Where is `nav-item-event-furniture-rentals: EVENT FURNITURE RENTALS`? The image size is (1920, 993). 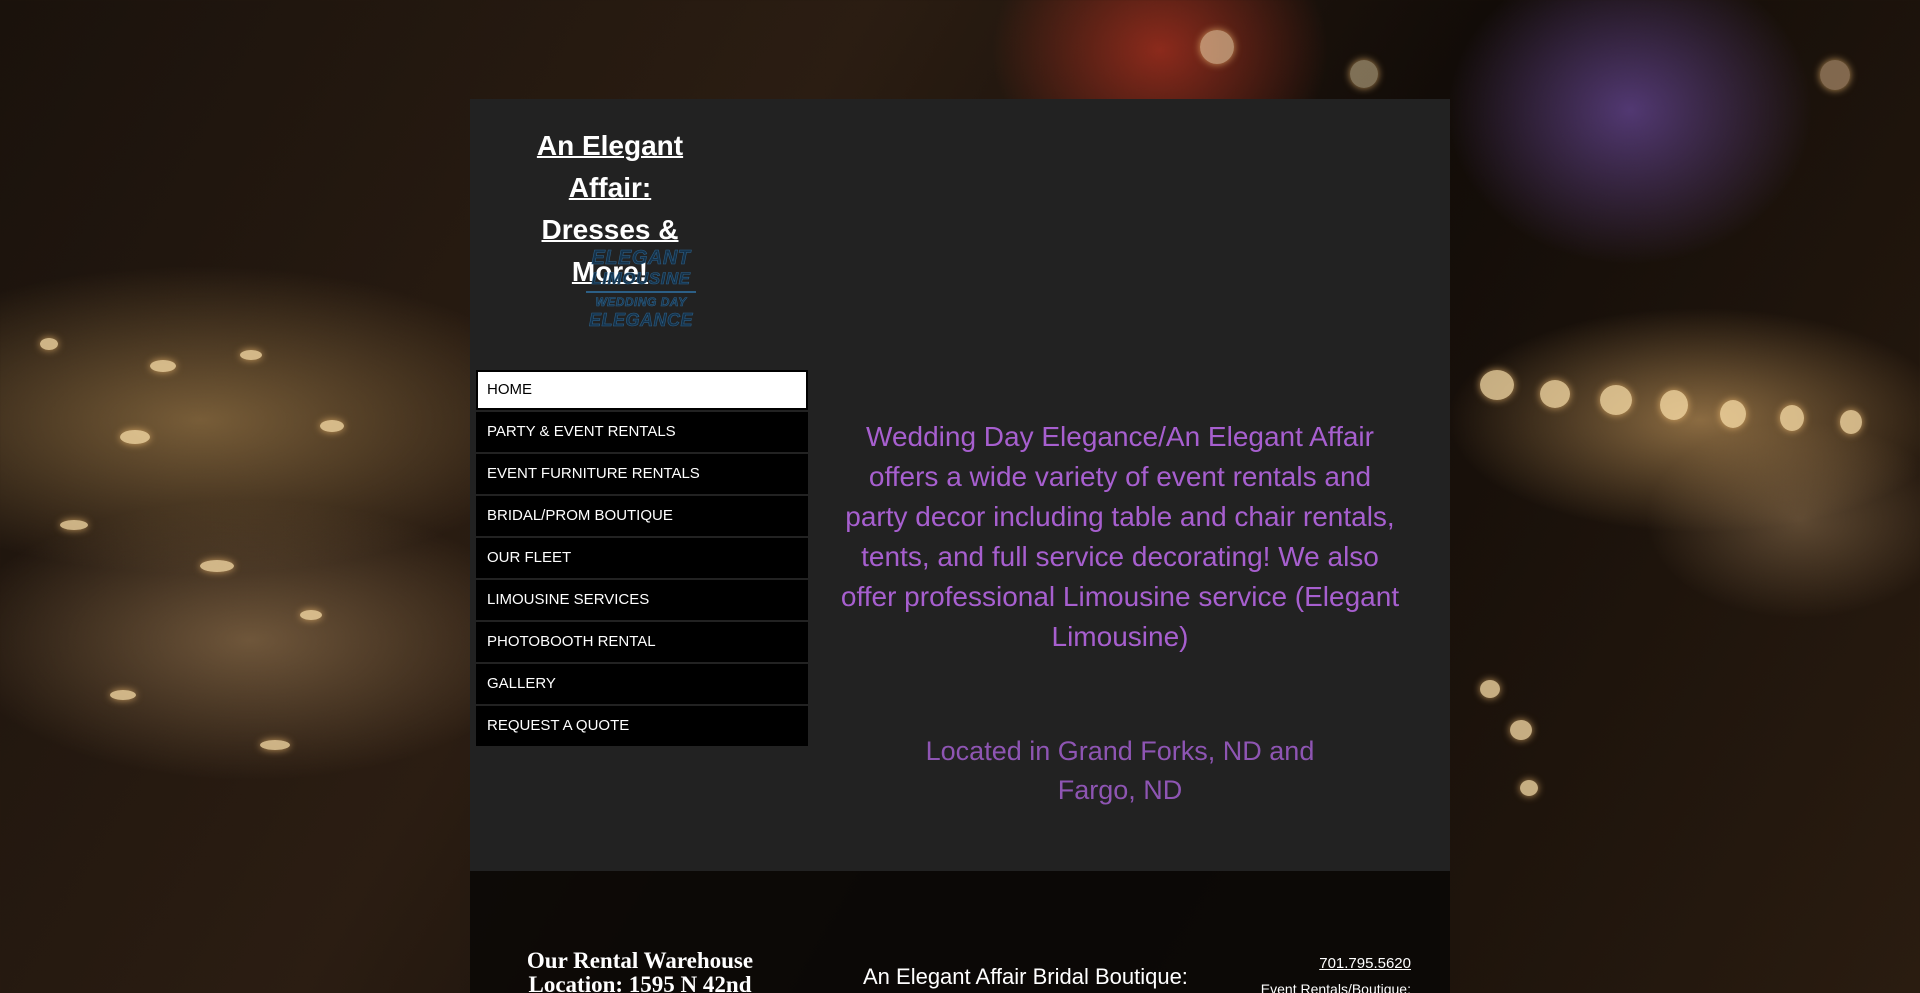 nav-item-event-furniture-rentals: EVENT FURNITURE RENTALS is located at coordinates (642, 474).